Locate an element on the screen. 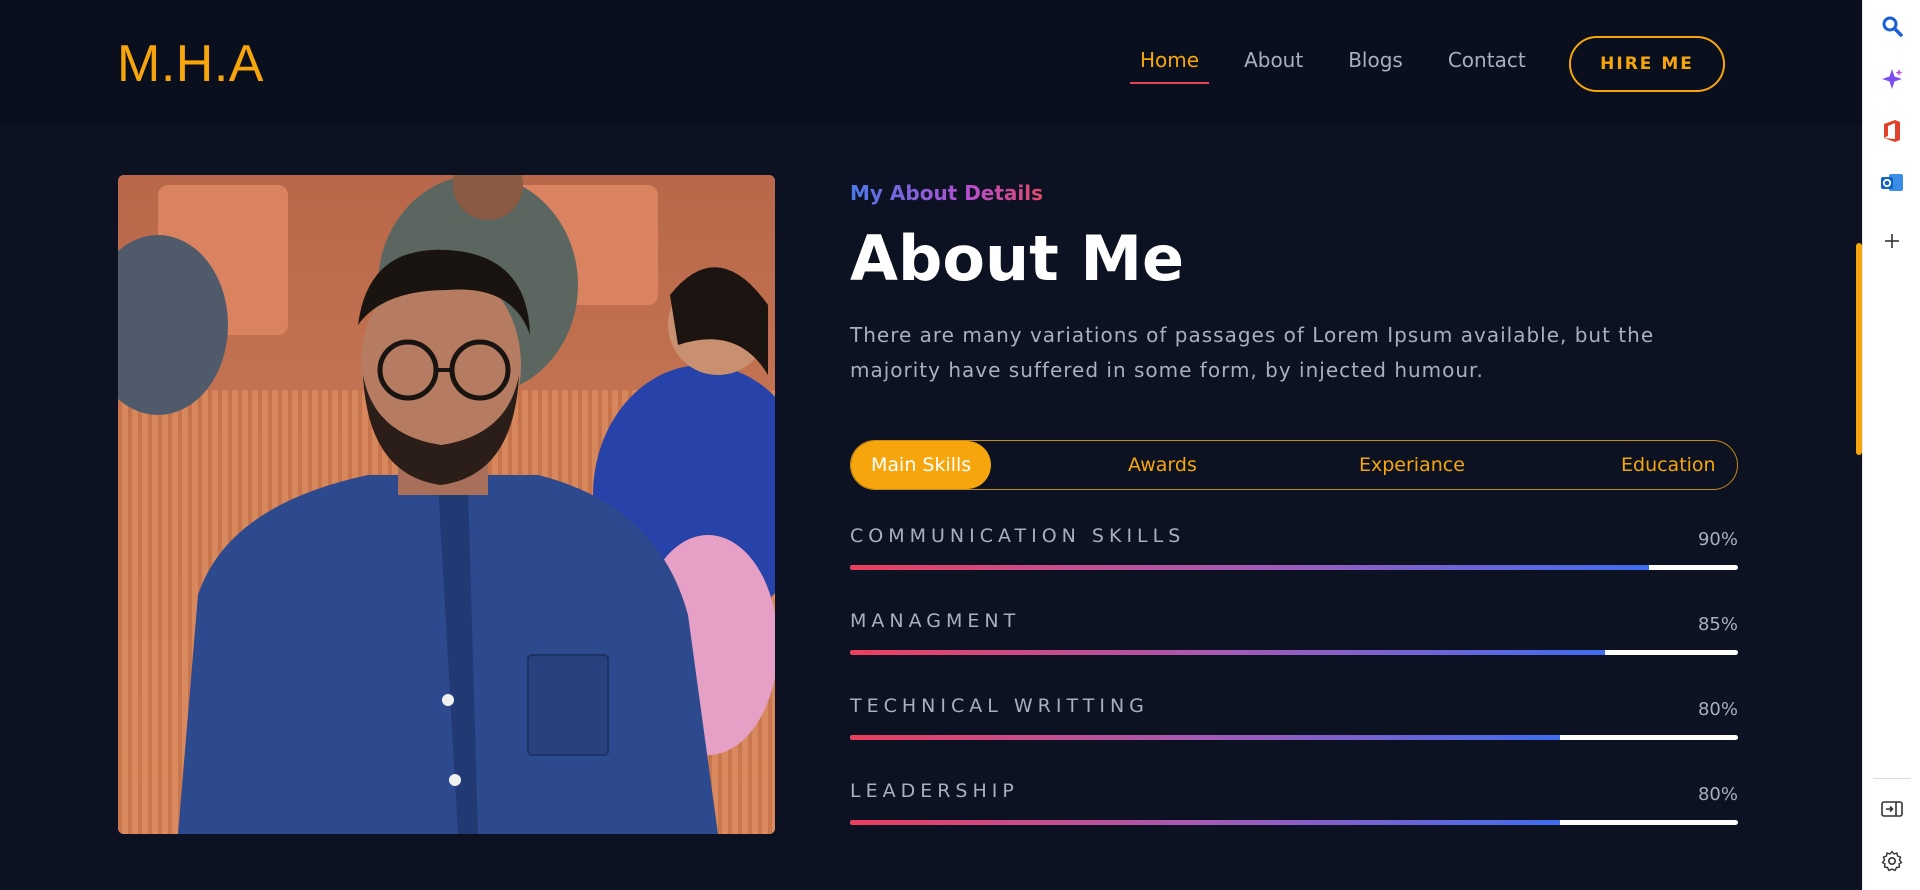 Image resolution: width=1920 pixels, height=890 pixels. main-nav: Home About Blogs Contact is located at coordinates (1345, 66).